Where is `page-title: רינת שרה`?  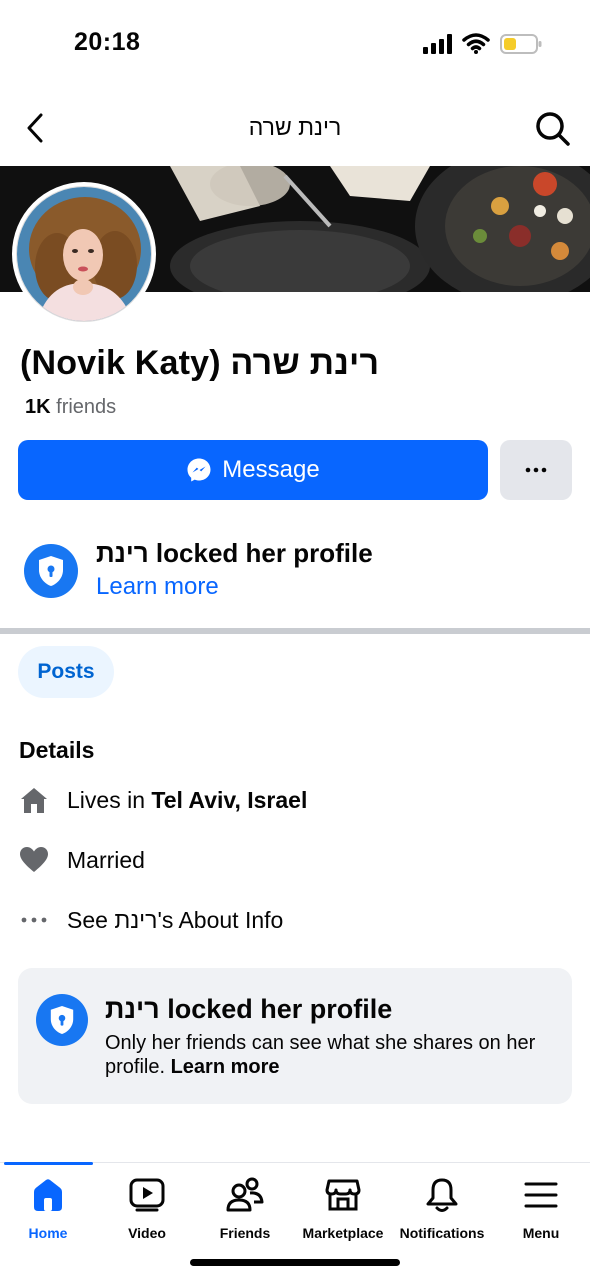 page-title: רינת שרה is located at coordinates (295, 127).